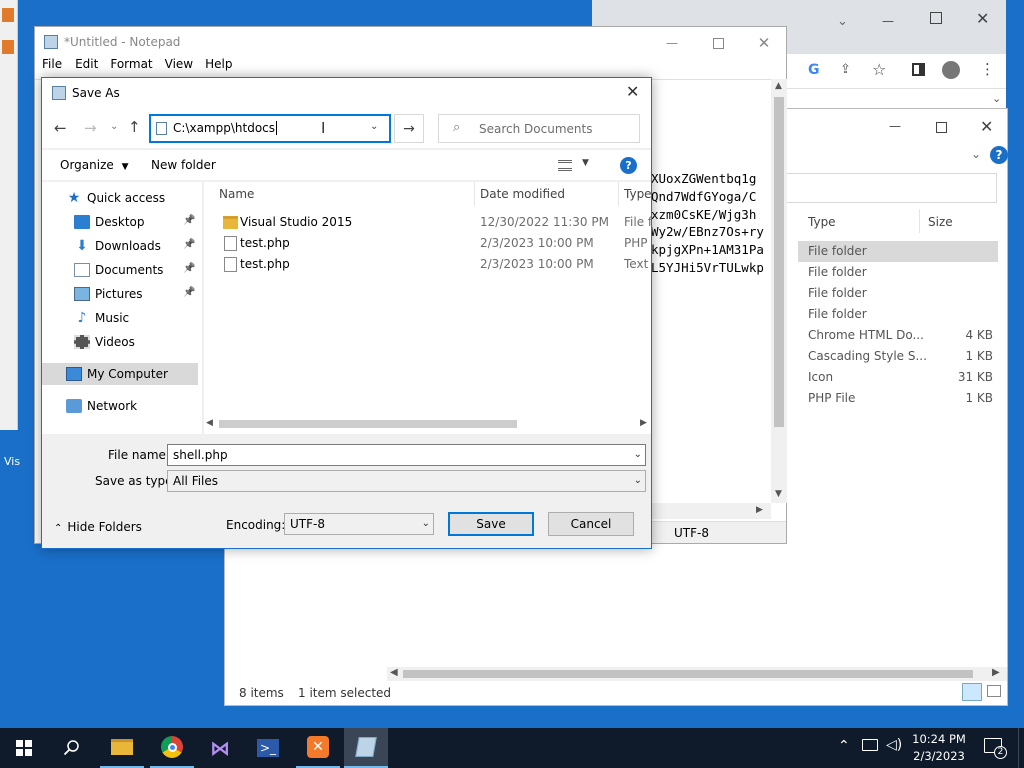  Describe the element at coordinates (994, 691) in the screenshot. I see `large-icons-view-icon` at that location.